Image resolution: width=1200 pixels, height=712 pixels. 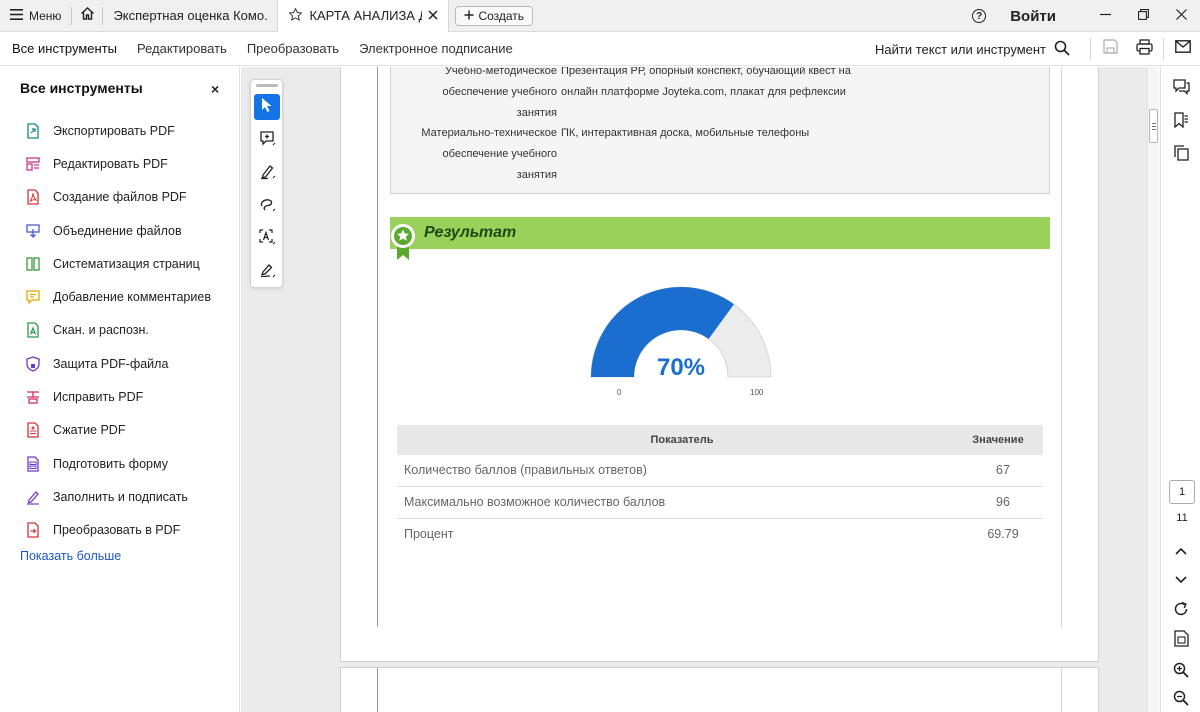 I want to click on next-page-button, so click(x=1181, y=580).